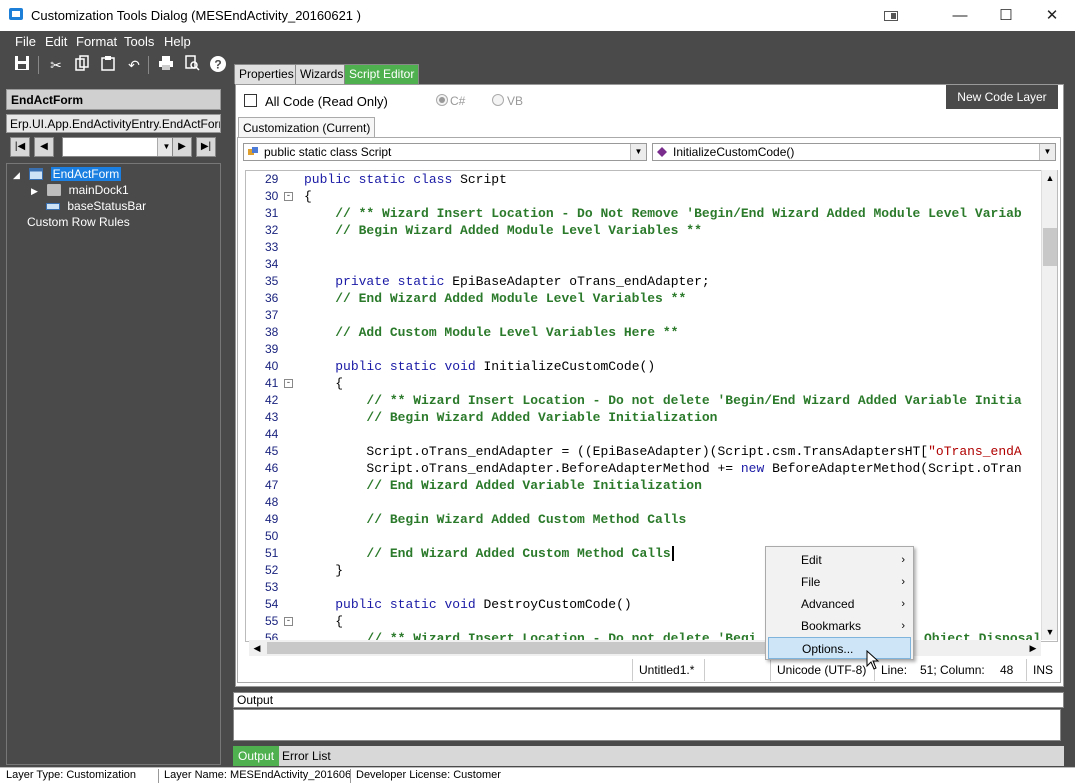 This screenshot has height=783, width=1075. Describe the element at coordinates (428, 775) in the screenshot. I see `status-license: Developer License: Customer` at that location.